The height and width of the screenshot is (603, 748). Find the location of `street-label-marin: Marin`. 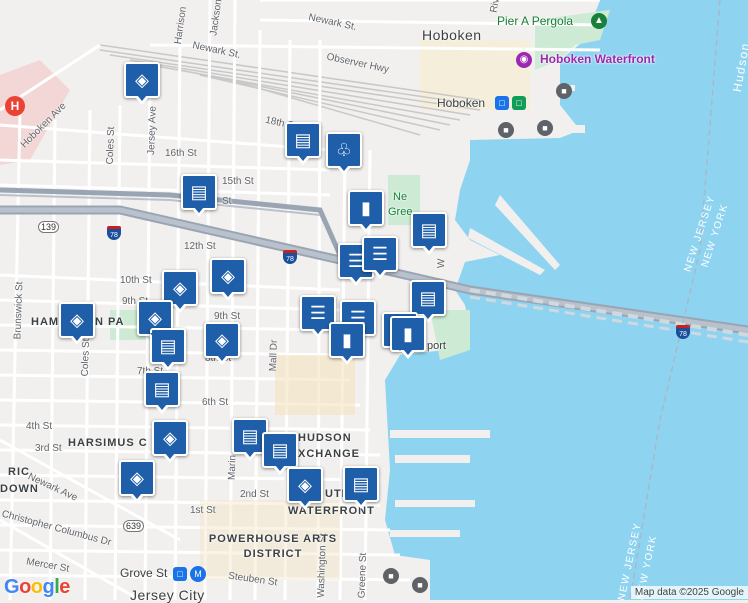

street-label-marin: Marin is located at coordinates (232, 467).